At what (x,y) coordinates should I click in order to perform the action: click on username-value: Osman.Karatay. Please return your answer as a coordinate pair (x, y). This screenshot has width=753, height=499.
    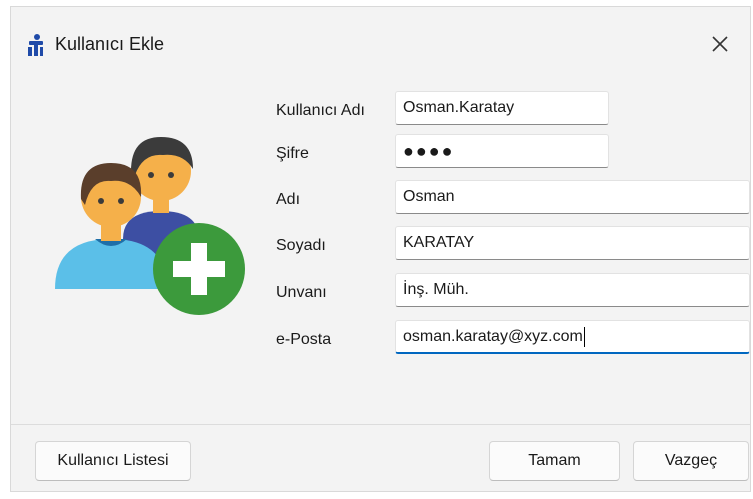
    Looking at the image, I should click on (459, 107).